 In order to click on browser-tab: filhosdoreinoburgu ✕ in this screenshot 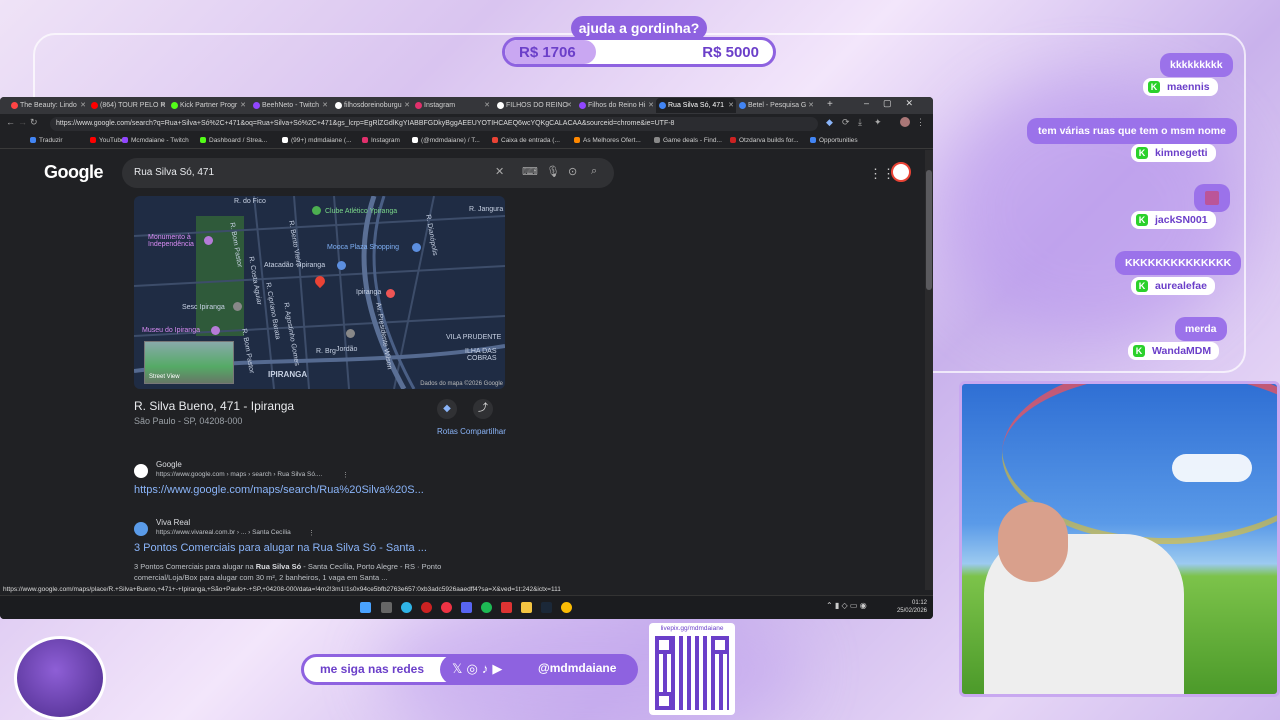, I will do `click(372, 105)`.